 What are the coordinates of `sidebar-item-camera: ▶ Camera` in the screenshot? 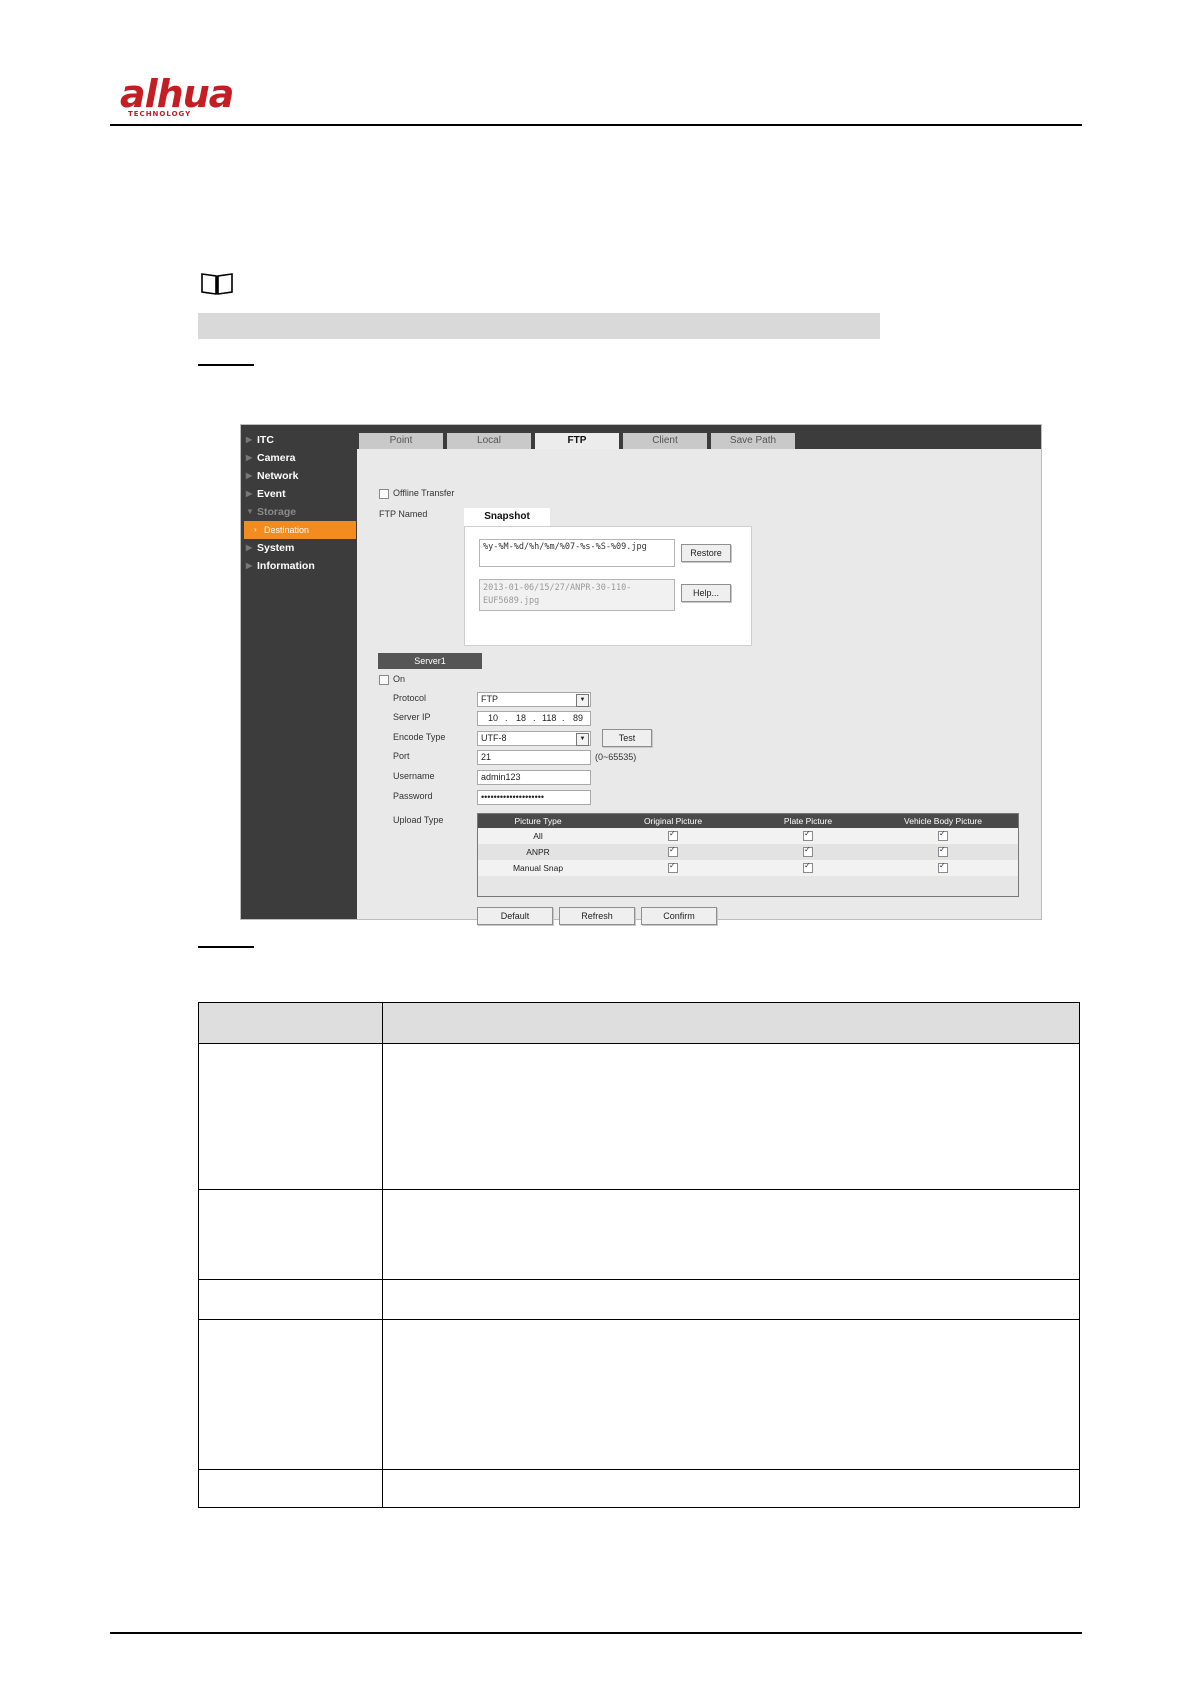 It's located at (299, 458).